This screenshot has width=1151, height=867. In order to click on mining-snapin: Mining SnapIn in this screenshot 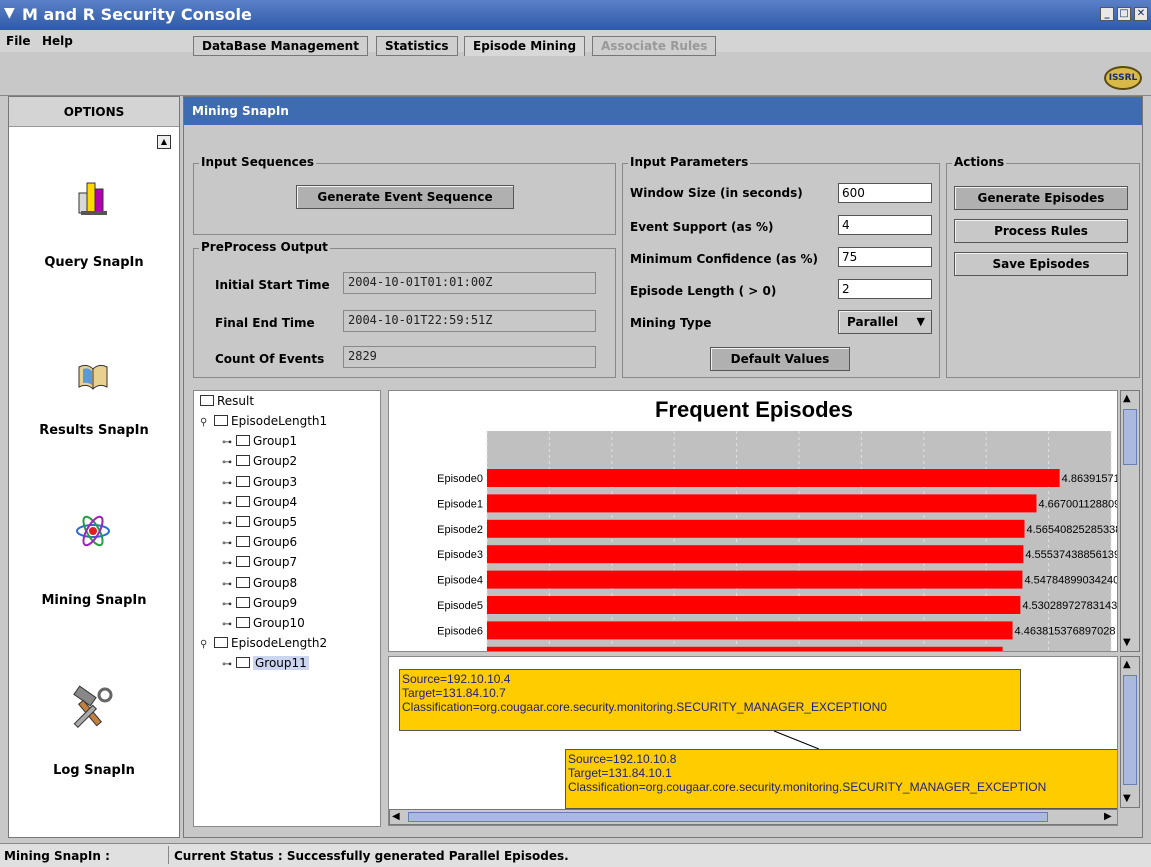, I will do `click(94, 561)`.